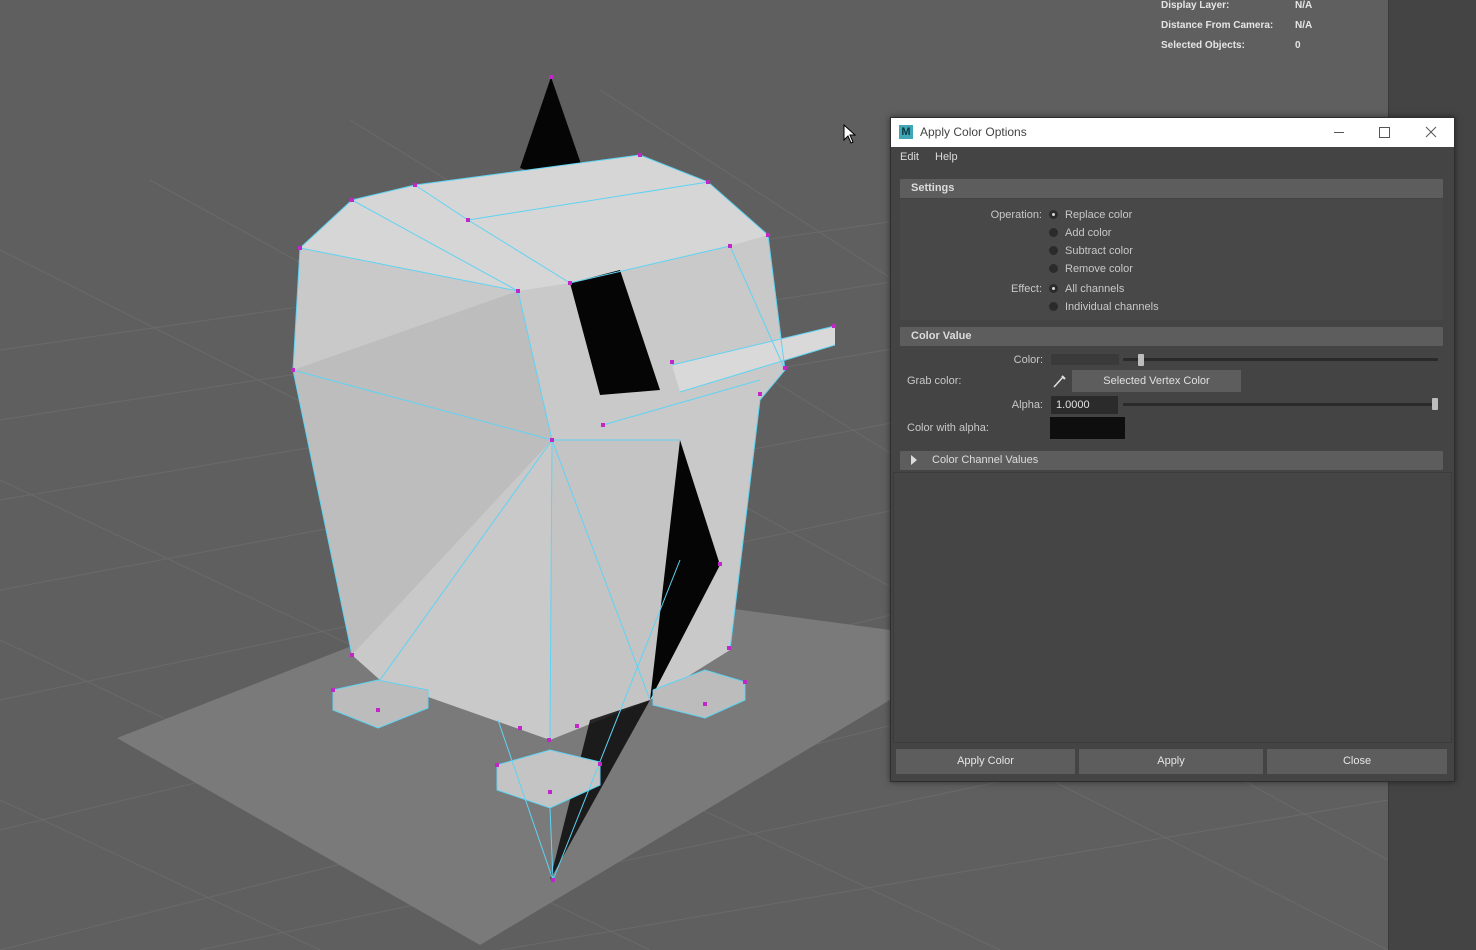 Image resolution: width=1476 pixels, height=950 pixels. Describe the element at coordinates (1099, 251) in the screenshot. I see `radio-subtract-color-label: Subtract color` at that location.